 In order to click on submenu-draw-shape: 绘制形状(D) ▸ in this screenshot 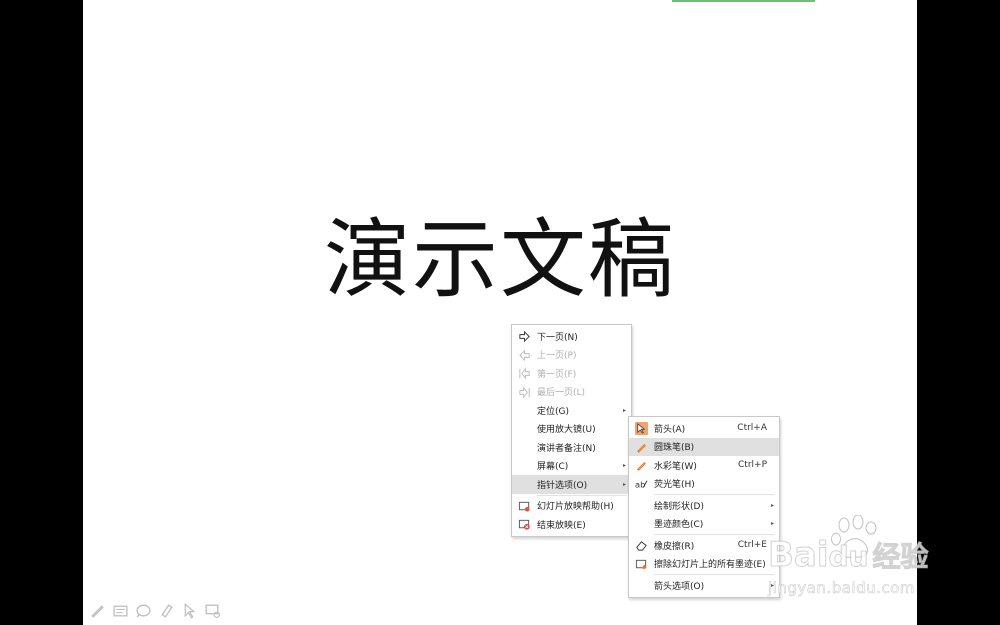, I will do `click(704, 505)`.